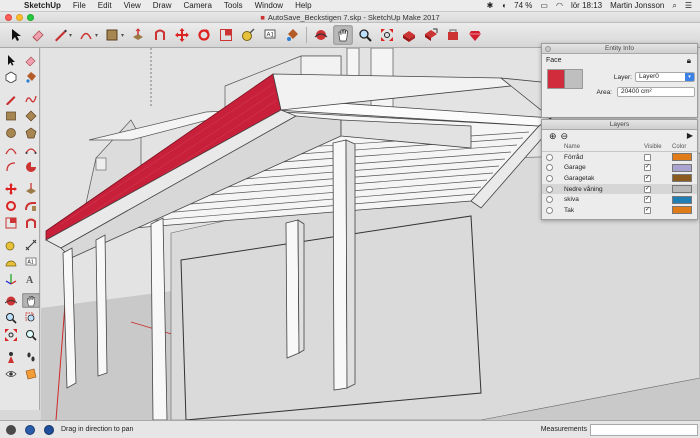  I want to click on palette-pie-button, so click(31, 166).